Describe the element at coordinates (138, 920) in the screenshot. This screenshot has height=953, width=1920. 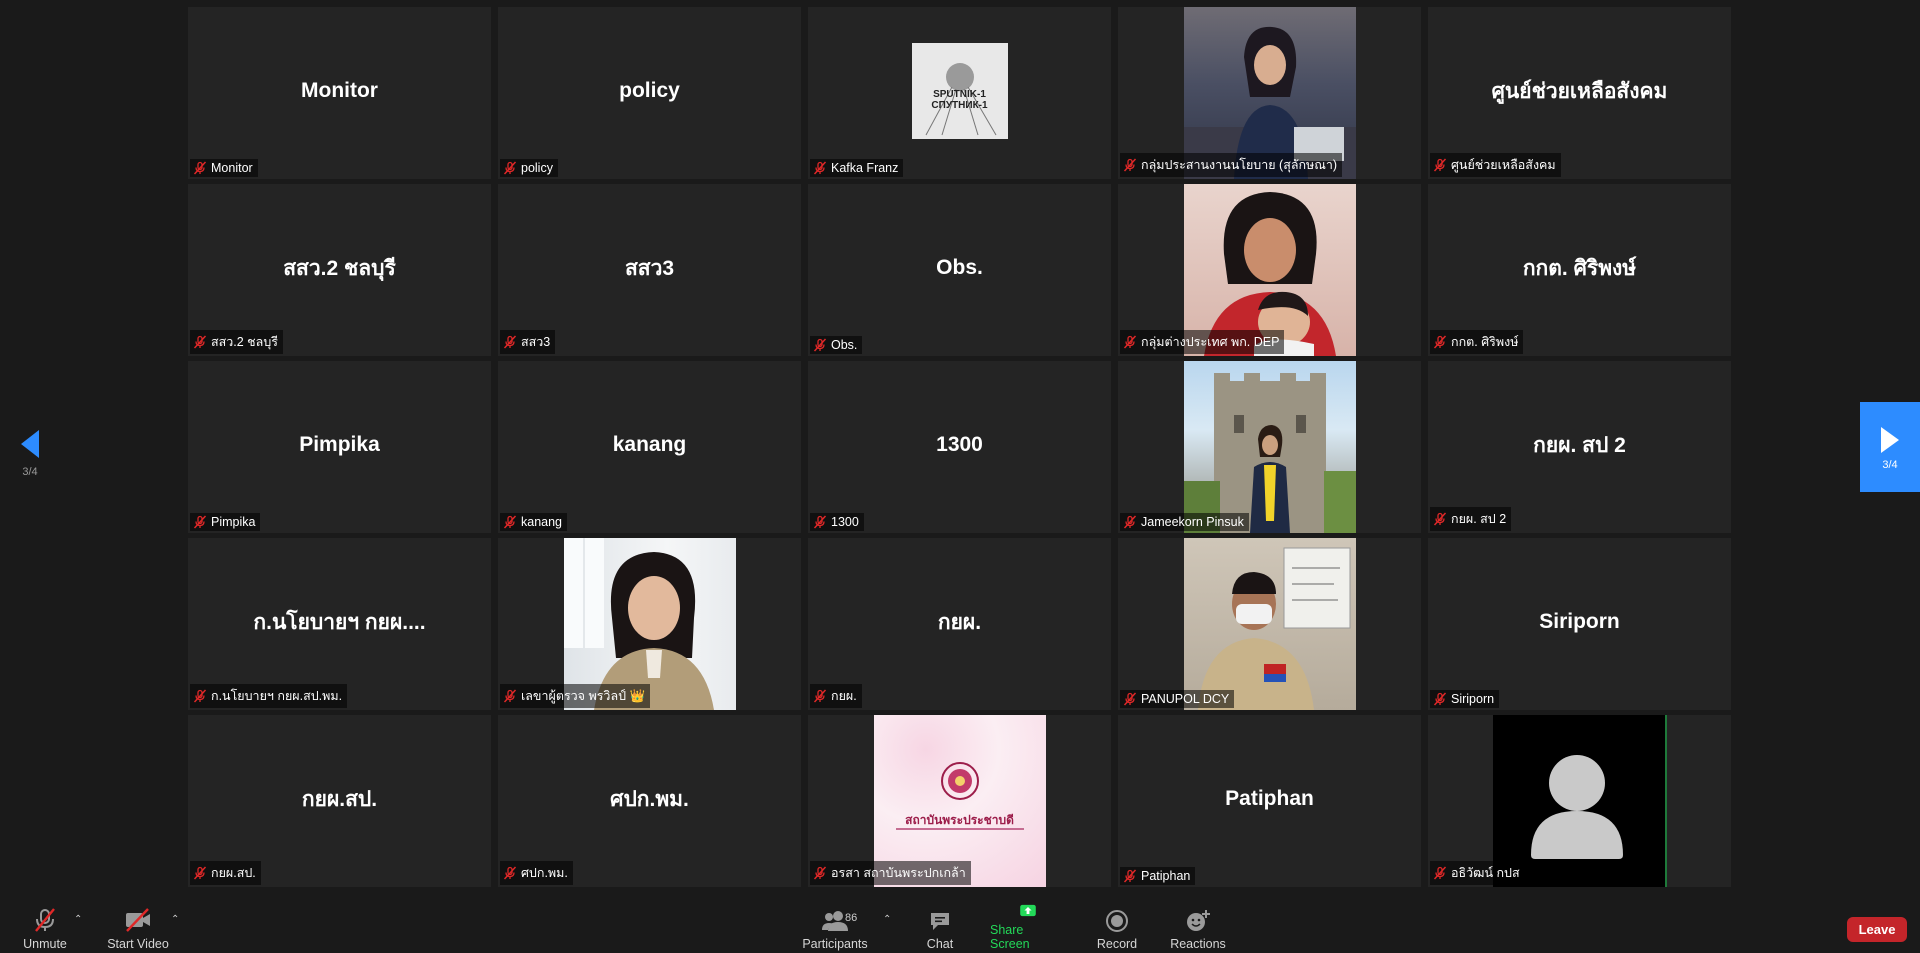
I see `video-off-icon` at that location.